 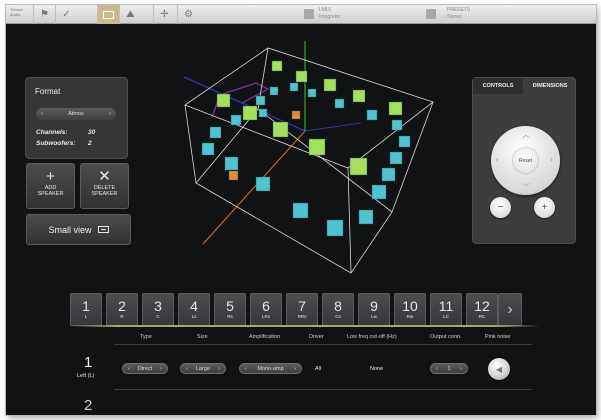 What do you see at coordinates (52, 132) in the screenshot?
I see `channels-label: Channels:` at bounding box center [52, 132].